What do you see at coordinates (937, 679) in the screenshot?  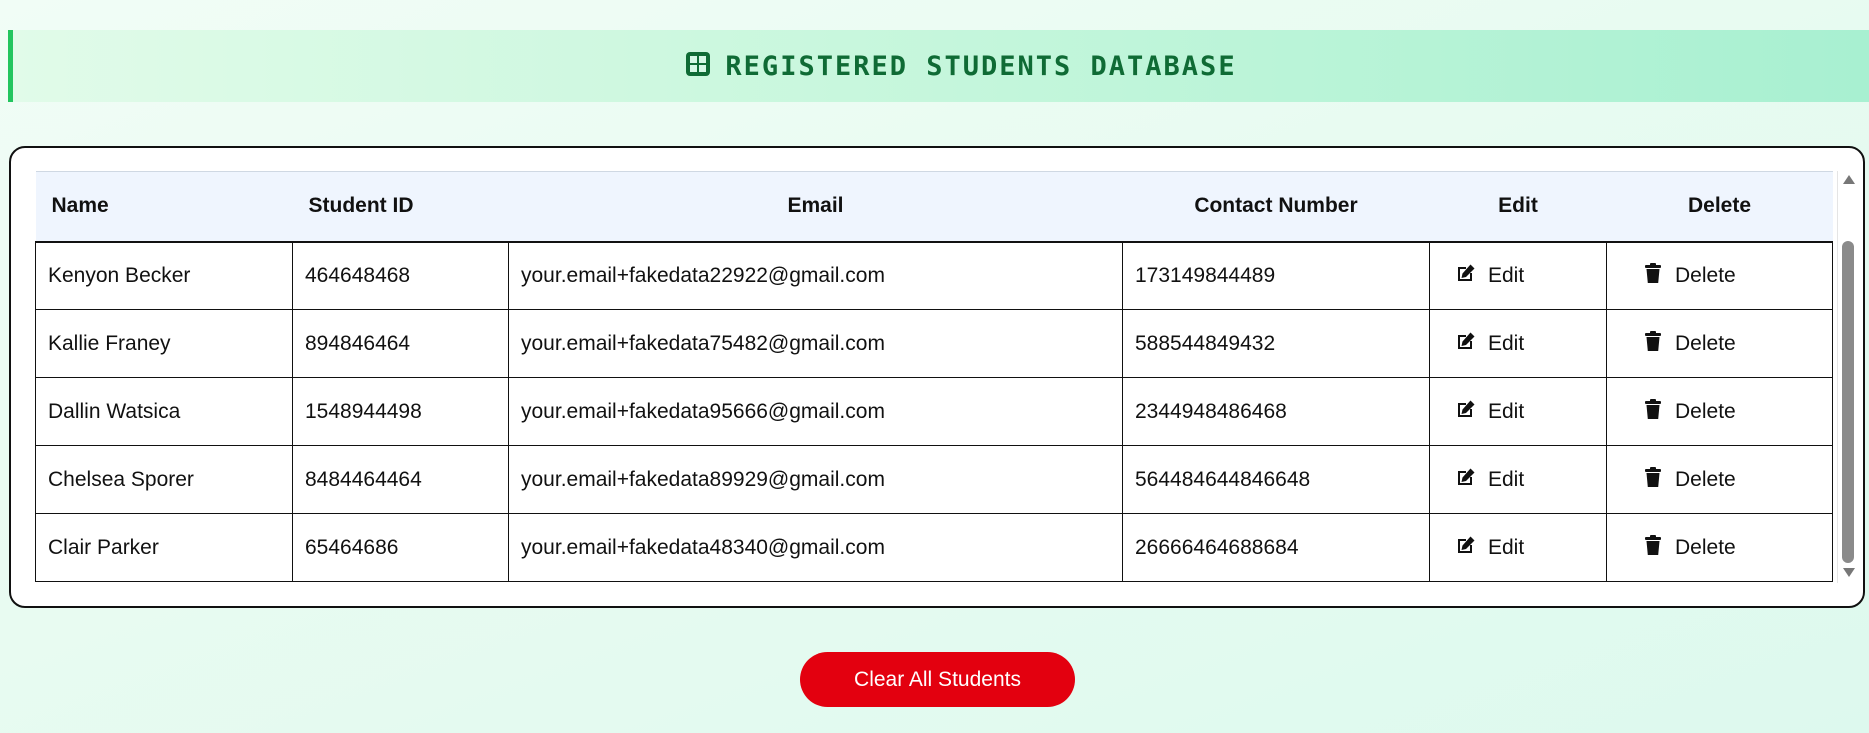 I see `clear-all-students-button: Clear All Students` at bounding box center [937, 679].